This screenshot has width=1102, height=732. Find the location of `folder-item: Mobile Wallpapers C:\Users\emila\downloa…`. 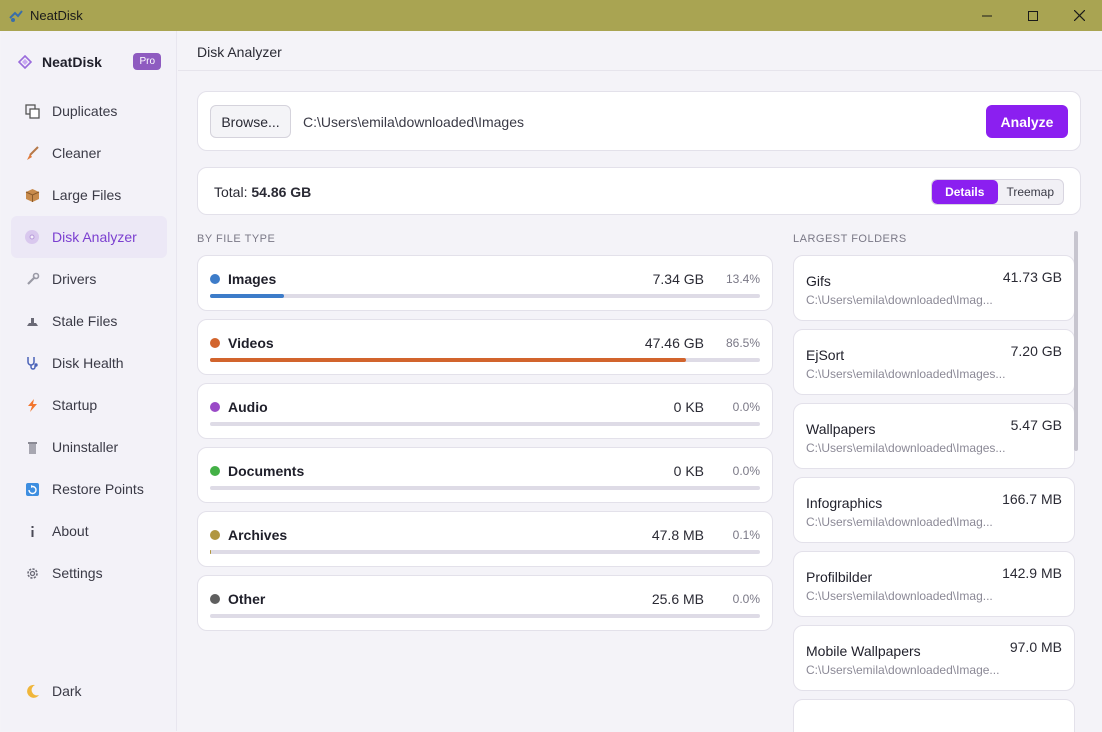

folder-item: Mobile Wallpapers C:\Users\emila\downloa… is located at coordinates (934, 658).